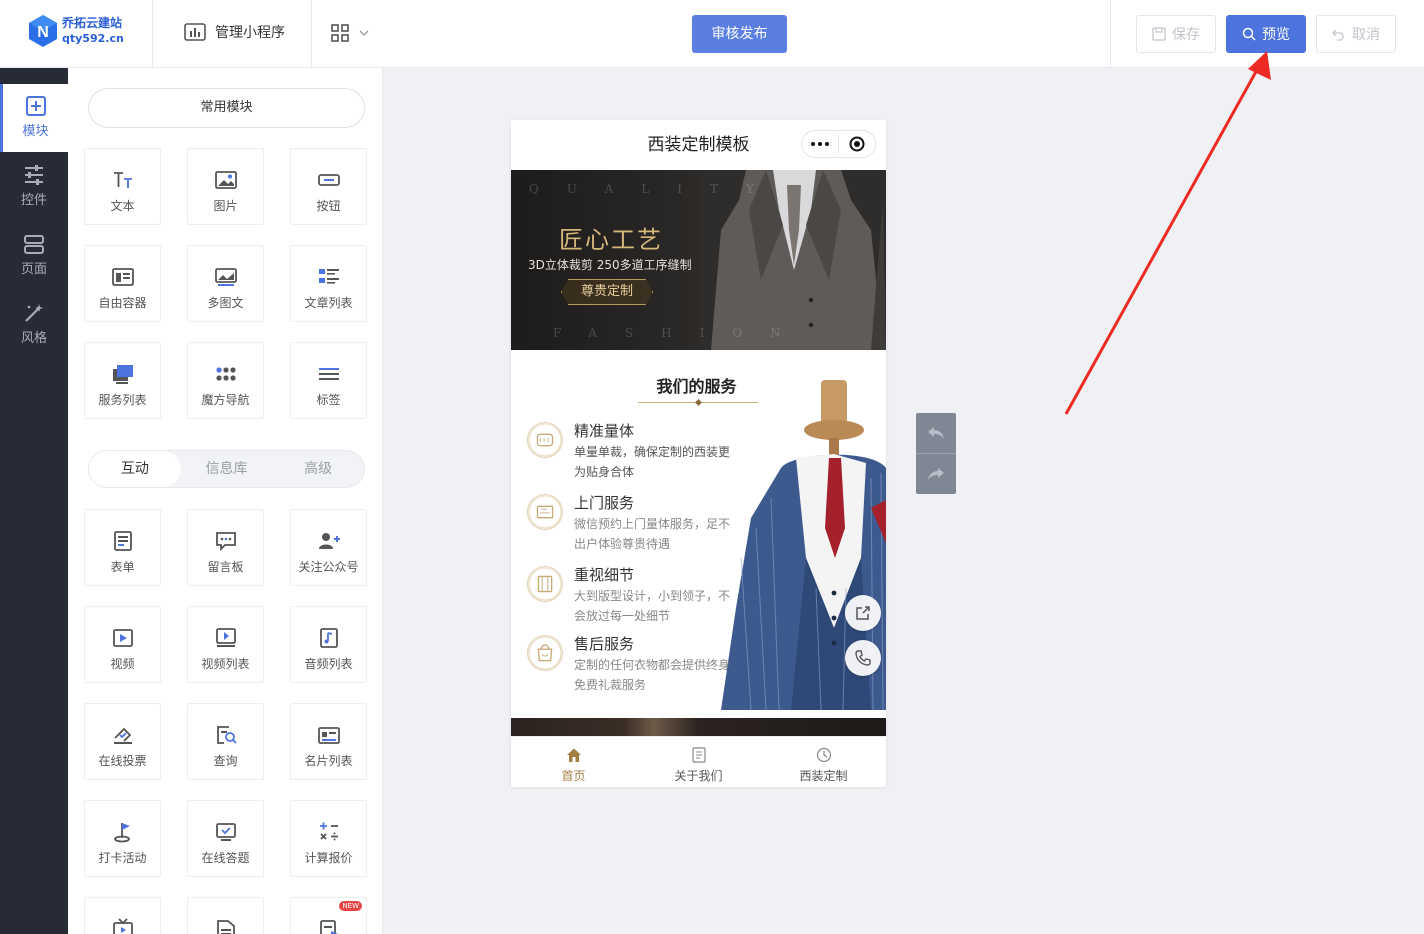 This screenshot has height=934, width=1424. I want to click on app-switcher-button, so click(350, 33).